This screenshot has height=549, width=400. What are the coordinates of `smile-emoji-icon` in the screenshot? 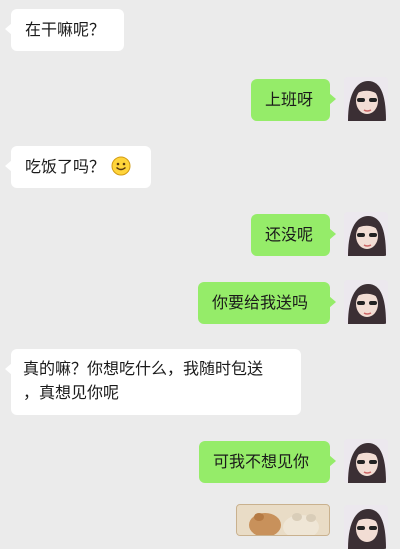 It's located at (121, 170).